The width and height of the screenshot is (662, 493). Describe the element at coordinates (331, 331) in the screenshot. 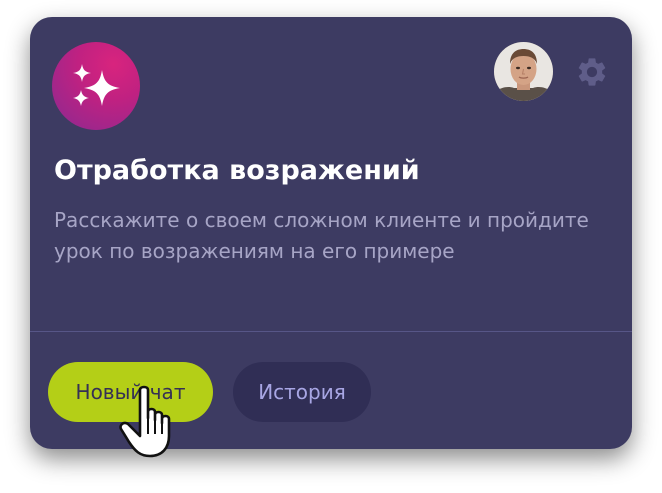

I see `divider` at that location.